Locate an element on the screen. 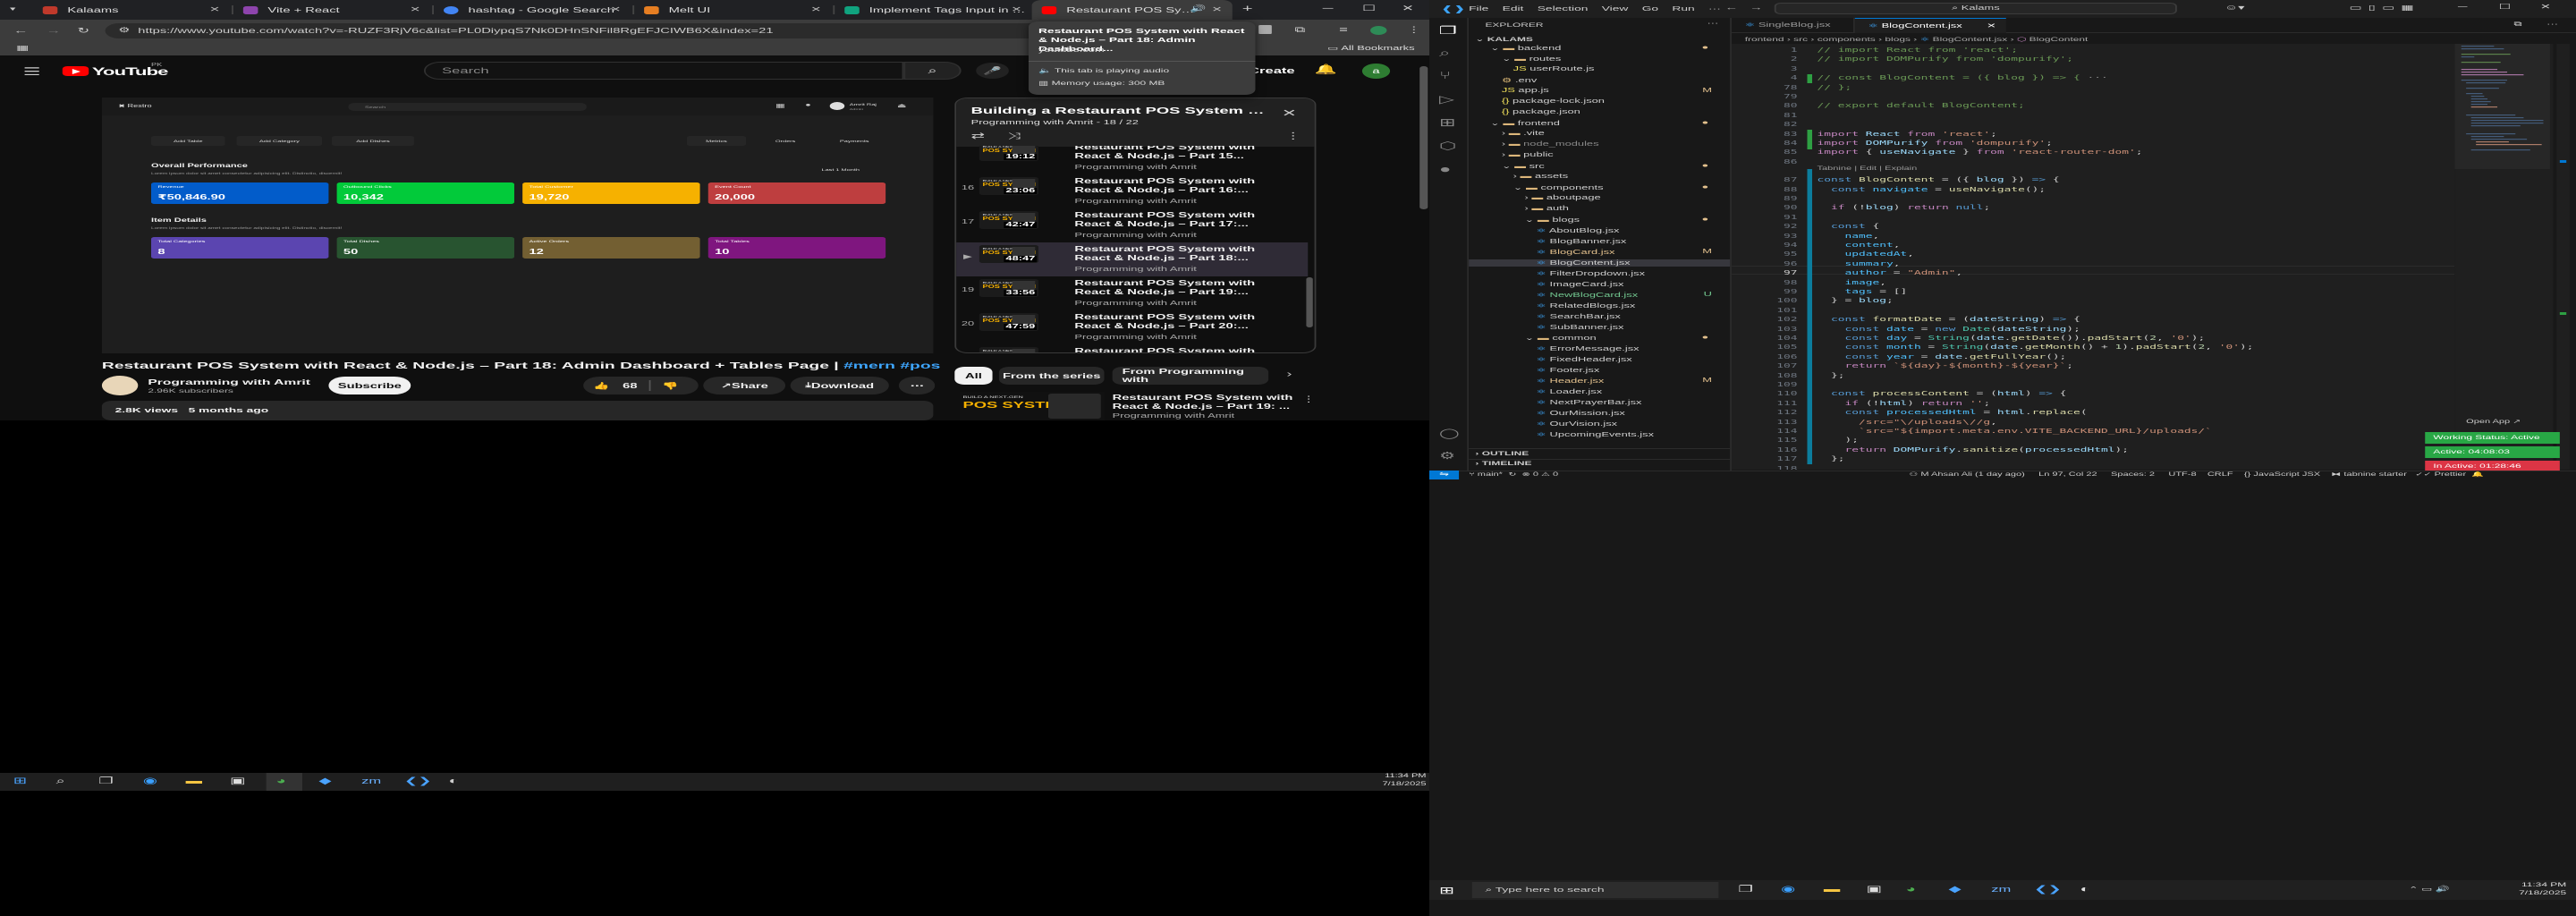 The width and height of the screenshot is (2576, 916). tree-item: ⚛ BlogBanner.jsx is located at coordinates (1630, 241).